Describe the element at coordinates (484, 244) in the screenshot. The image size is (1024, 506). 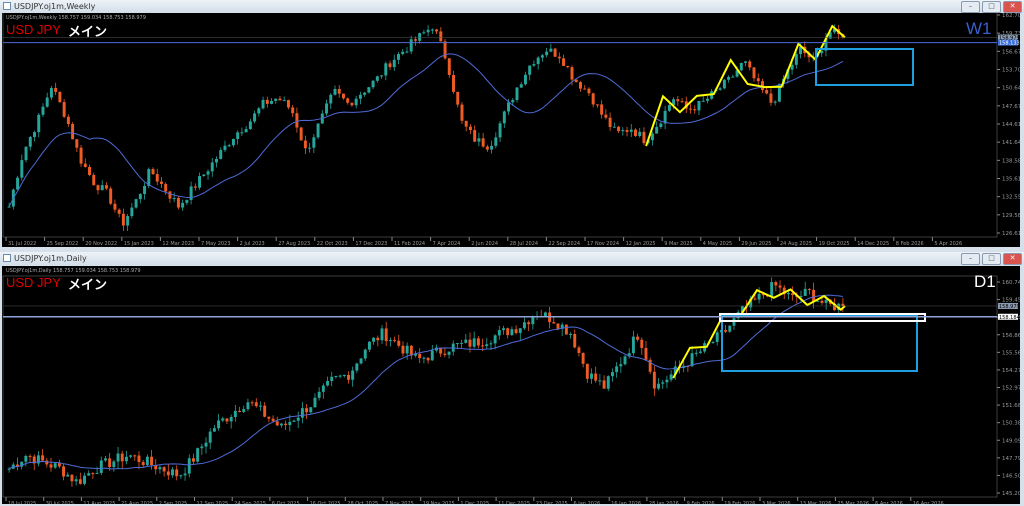
I see `date-tick-label: 2 Jun 2024` at that location.